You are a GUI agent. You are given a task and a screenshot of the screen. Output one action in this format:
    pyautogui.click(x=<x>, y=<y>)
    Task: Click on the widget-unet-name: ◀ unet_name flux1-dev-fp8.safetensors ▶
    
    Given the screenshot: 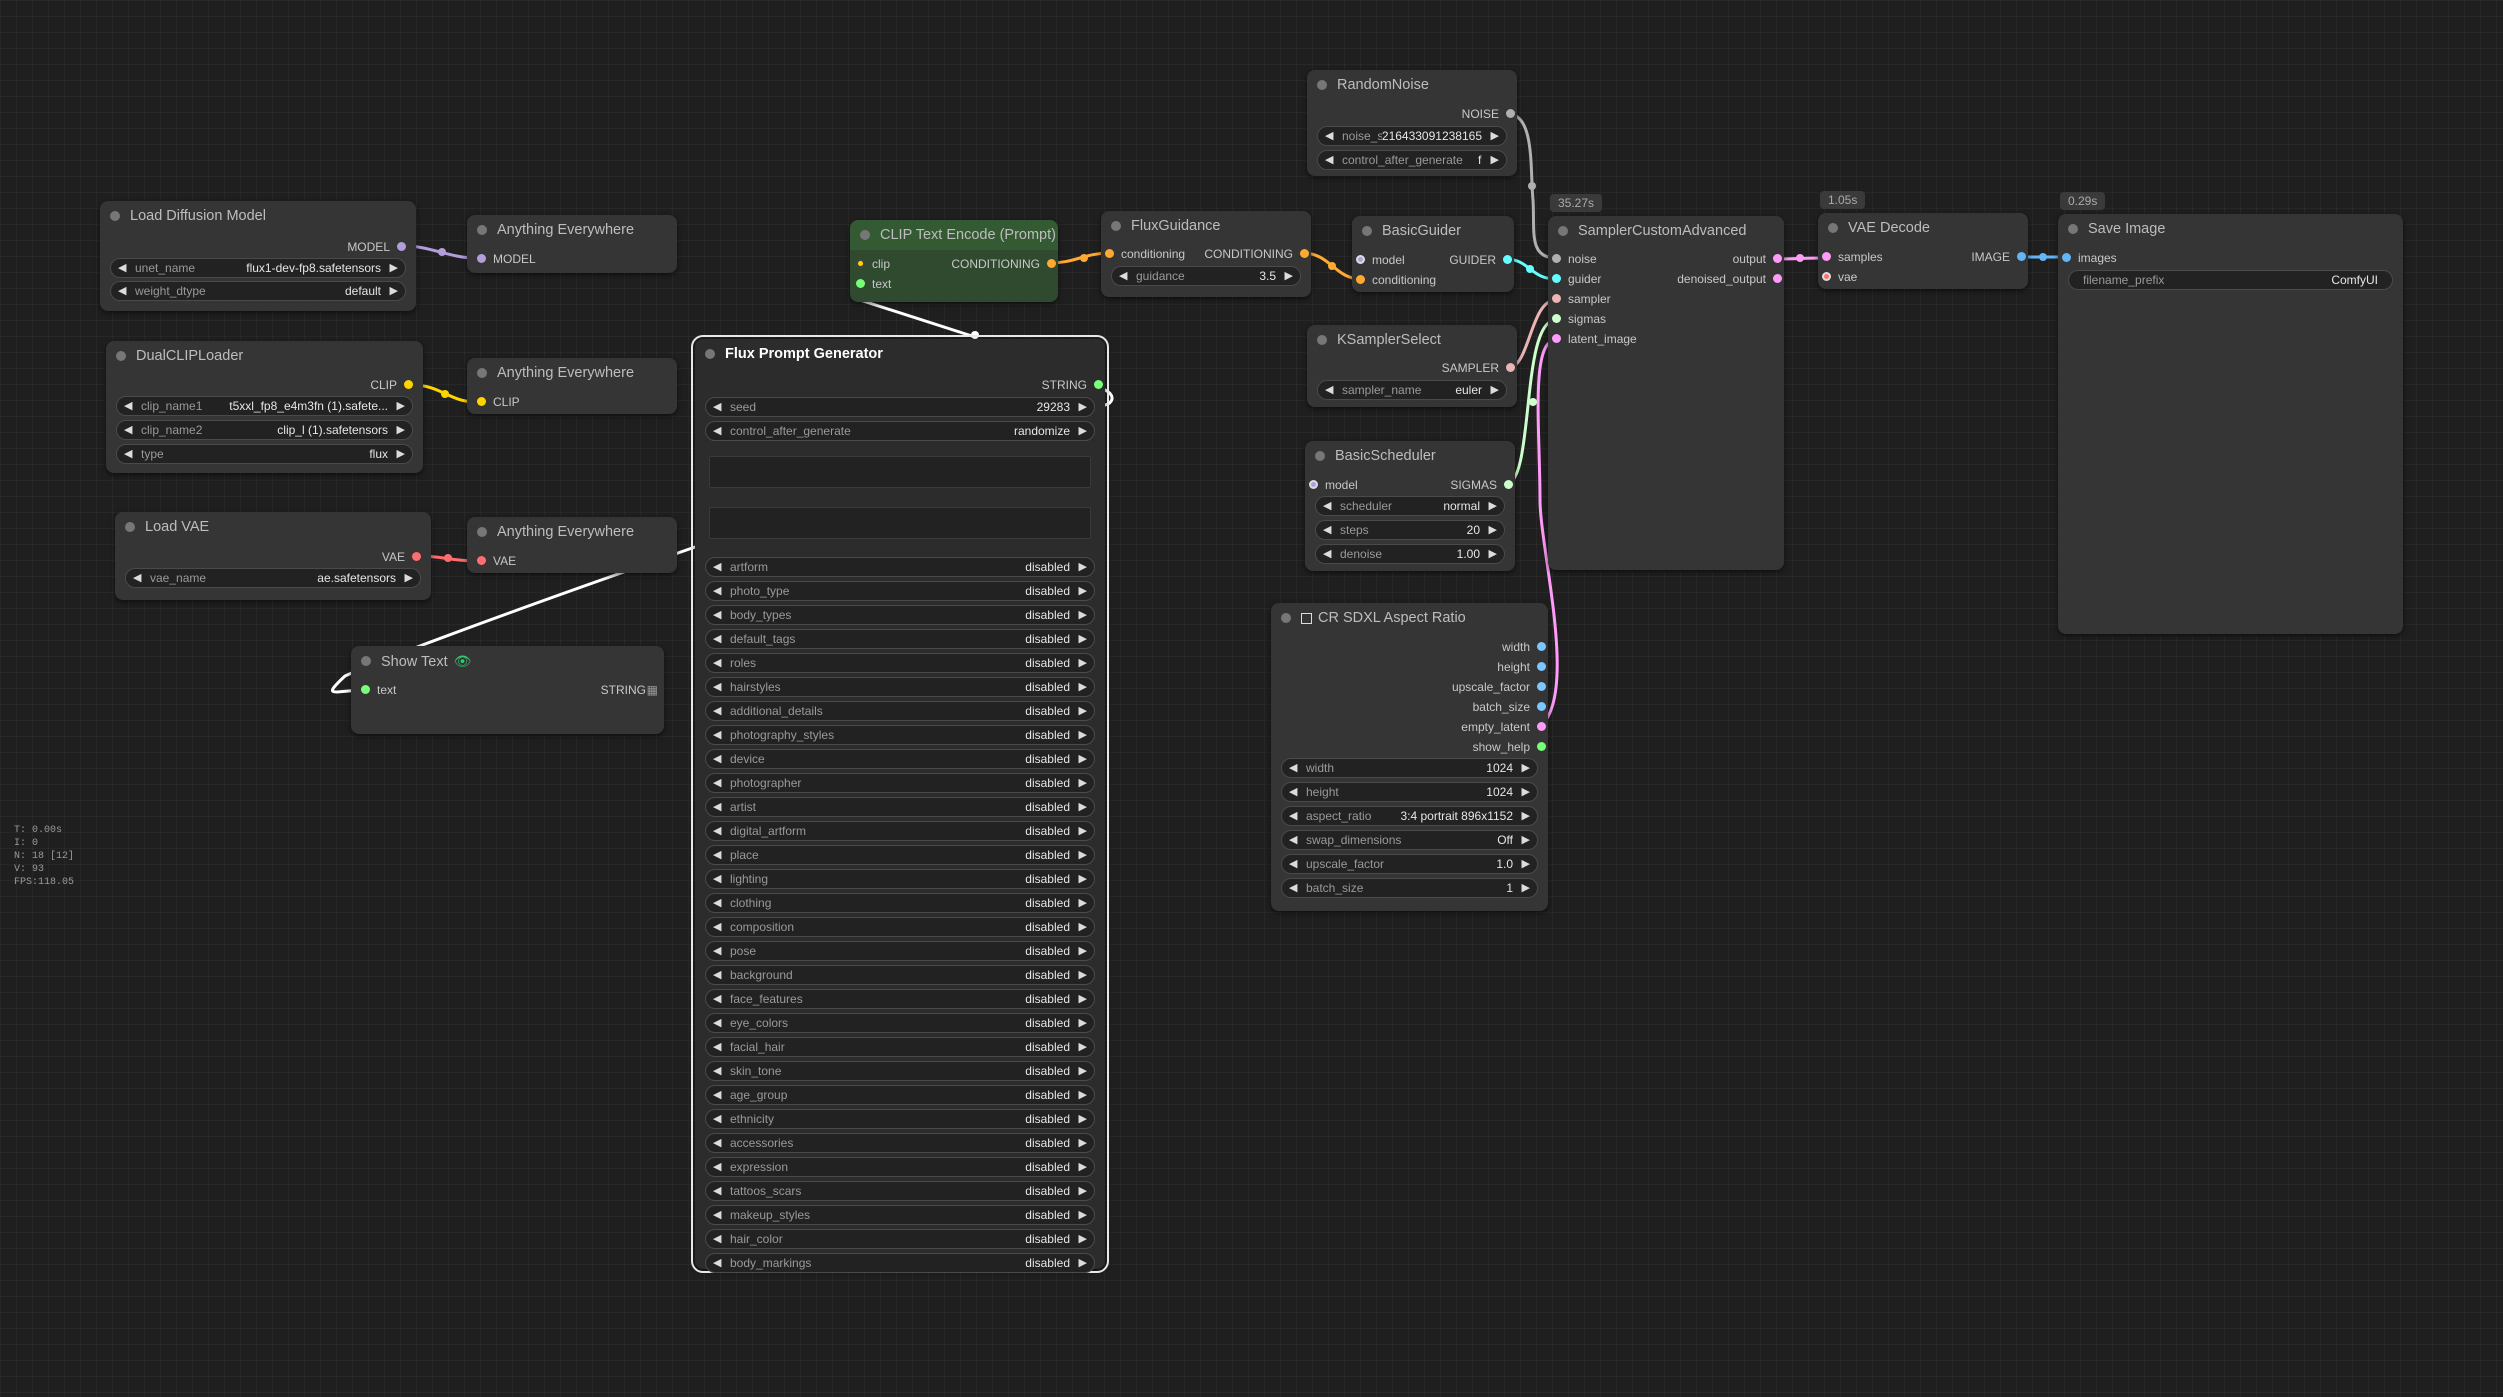 What is the action you would take?
    pyautogui.click(x=258, y=268)
    